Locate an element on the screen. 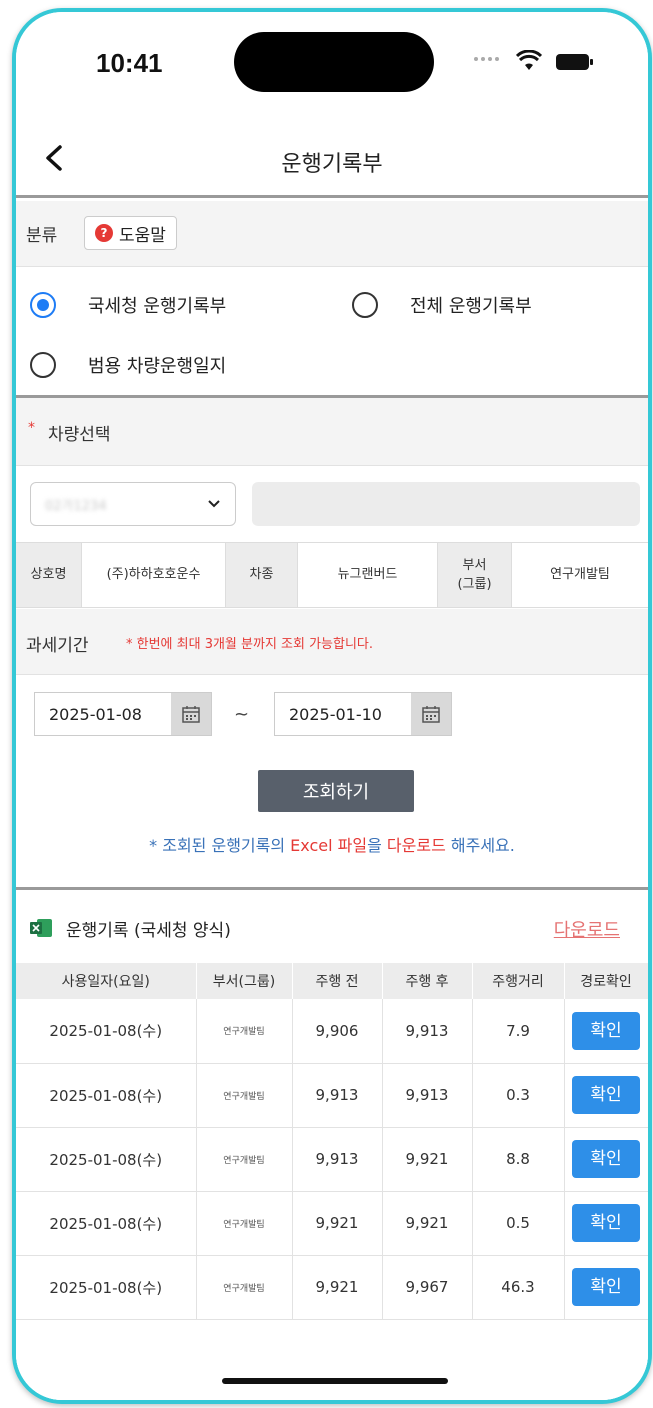 The width and height of the screenshot is (653, 1408). home-indicator-area is located at coordinates (332, 1367).